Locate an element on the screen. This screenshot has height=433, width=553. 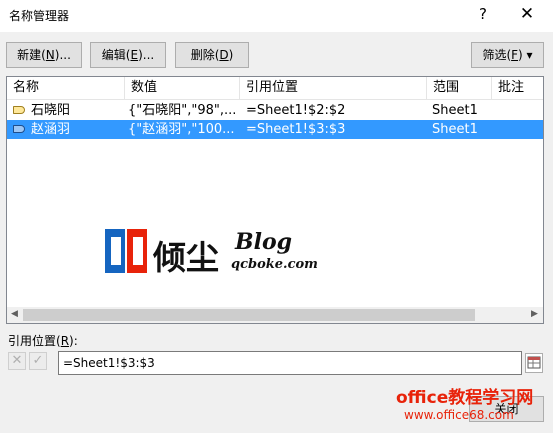
row-name: 赵涵羽 is located at coordinates (51, 129).